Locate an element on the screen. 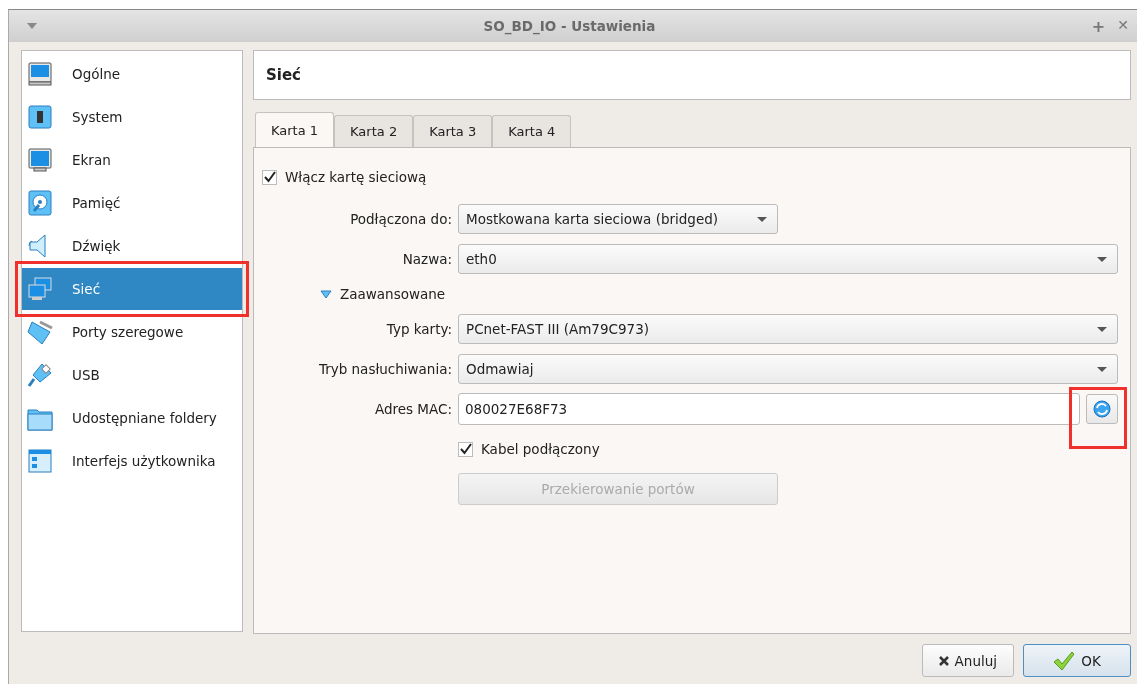 This screenshot has height=684, width=1137. refresh-button is located at coordinates (1102, 409).